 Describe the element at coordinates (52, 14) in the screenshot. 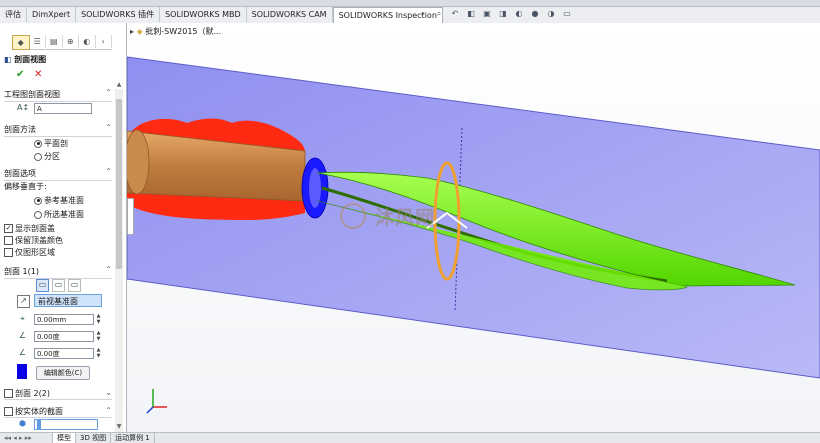

I see `tab-dimxpert: DimXpert` at that location.